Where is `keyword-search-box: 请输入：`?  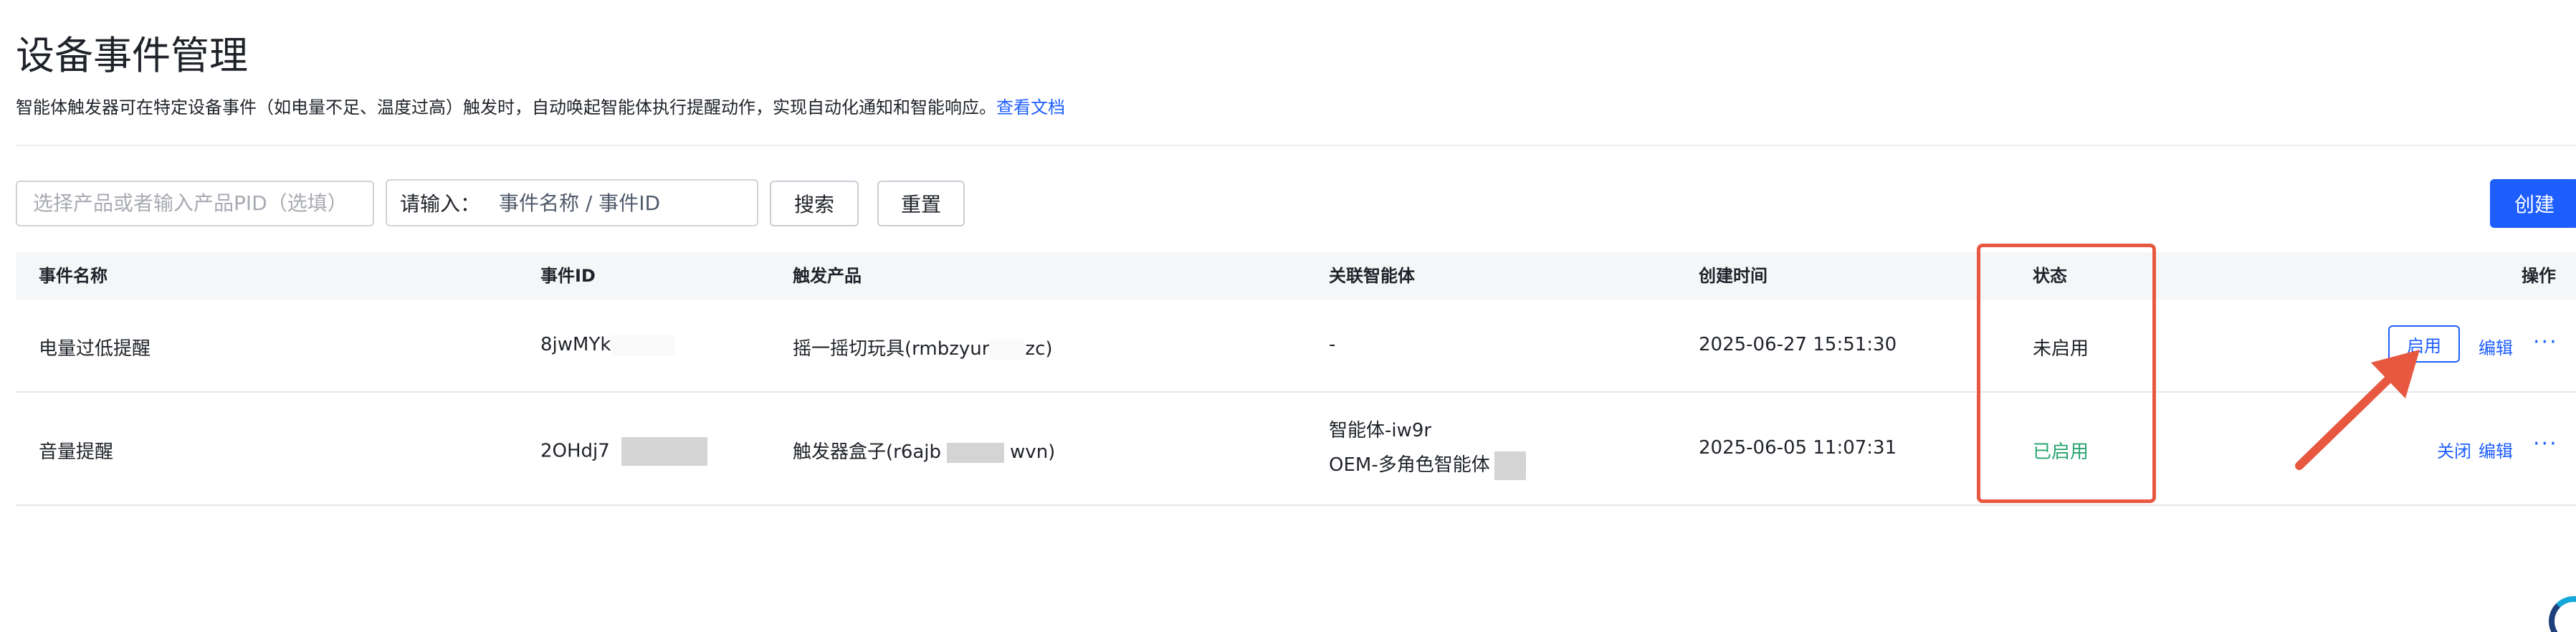 keyword-search-box: 请输入： is located at coordinates (572, 203).